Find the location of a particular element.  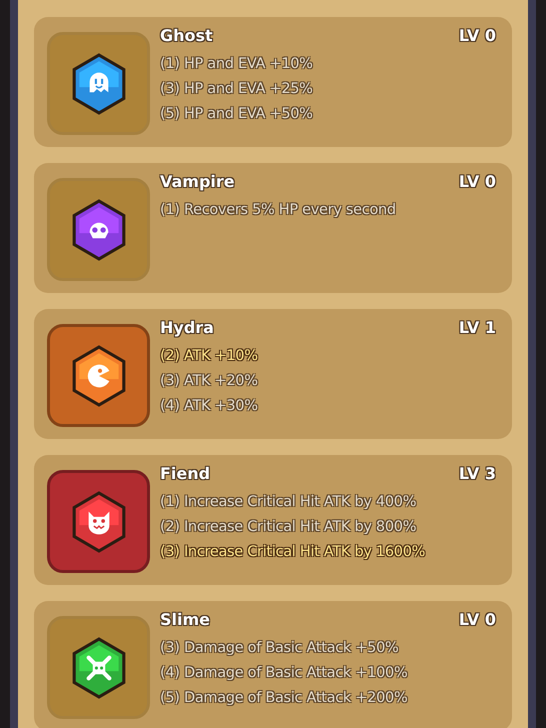

level-label: LV 3 is located at coordinates (477, 473).